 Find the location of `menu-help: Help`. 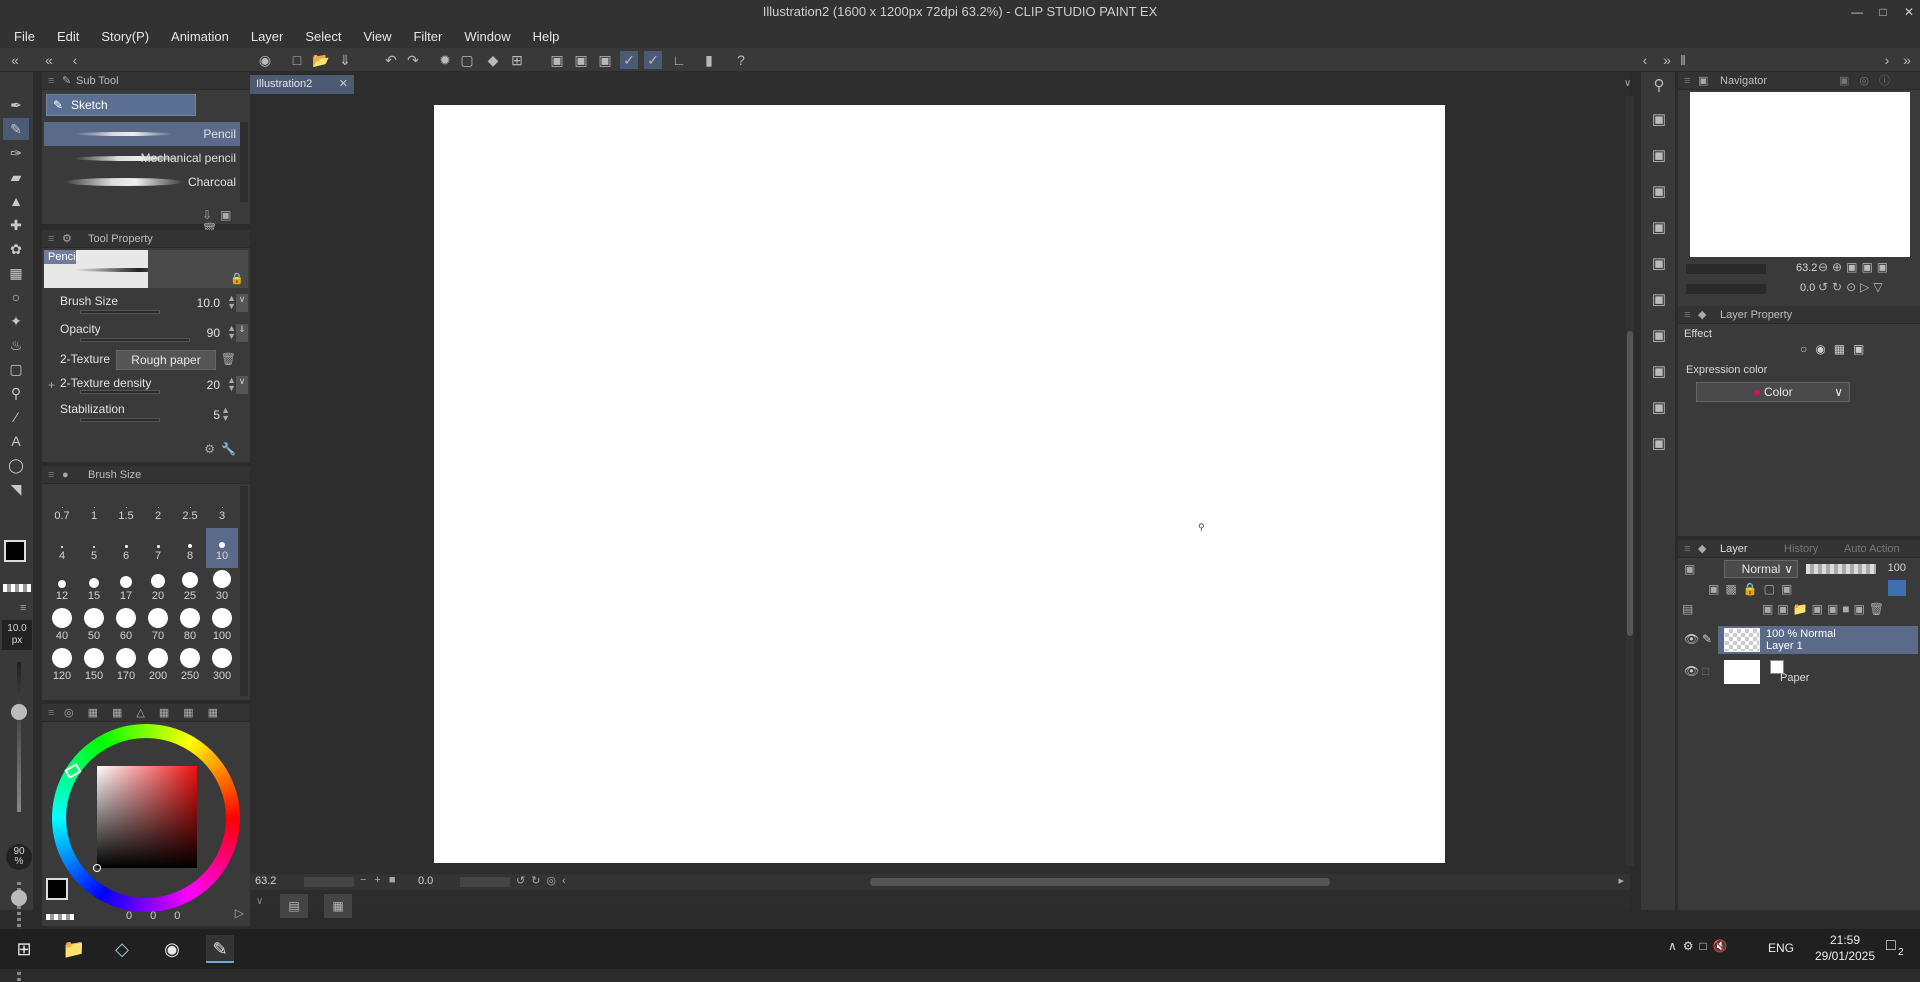

menu-help: Help is located at coordinates (546, 36).